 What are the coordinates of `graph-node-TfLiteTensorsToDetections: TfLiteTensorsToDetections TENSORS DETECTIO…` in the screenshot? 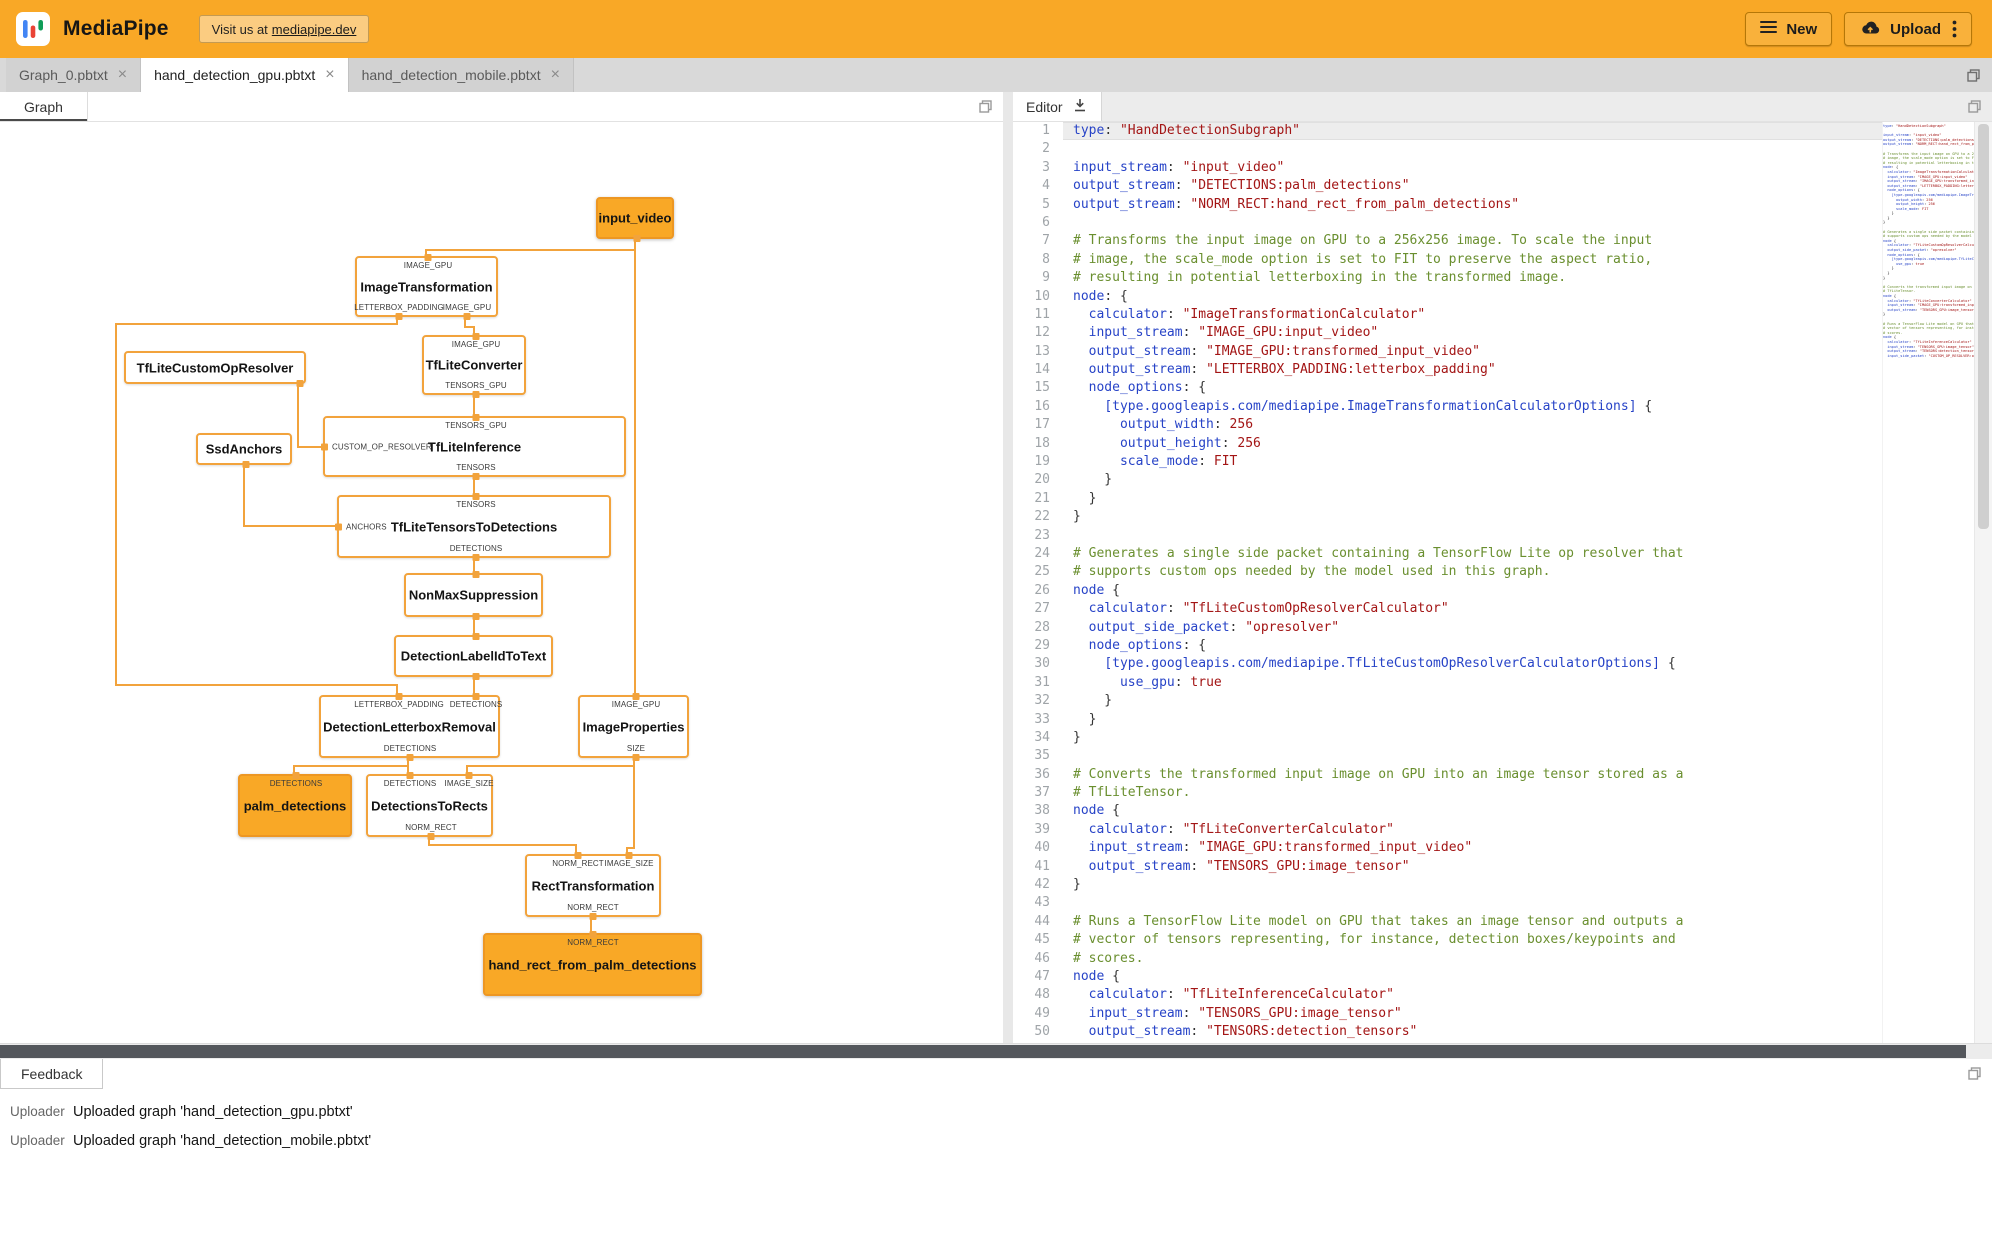 It's located at (472, 526).